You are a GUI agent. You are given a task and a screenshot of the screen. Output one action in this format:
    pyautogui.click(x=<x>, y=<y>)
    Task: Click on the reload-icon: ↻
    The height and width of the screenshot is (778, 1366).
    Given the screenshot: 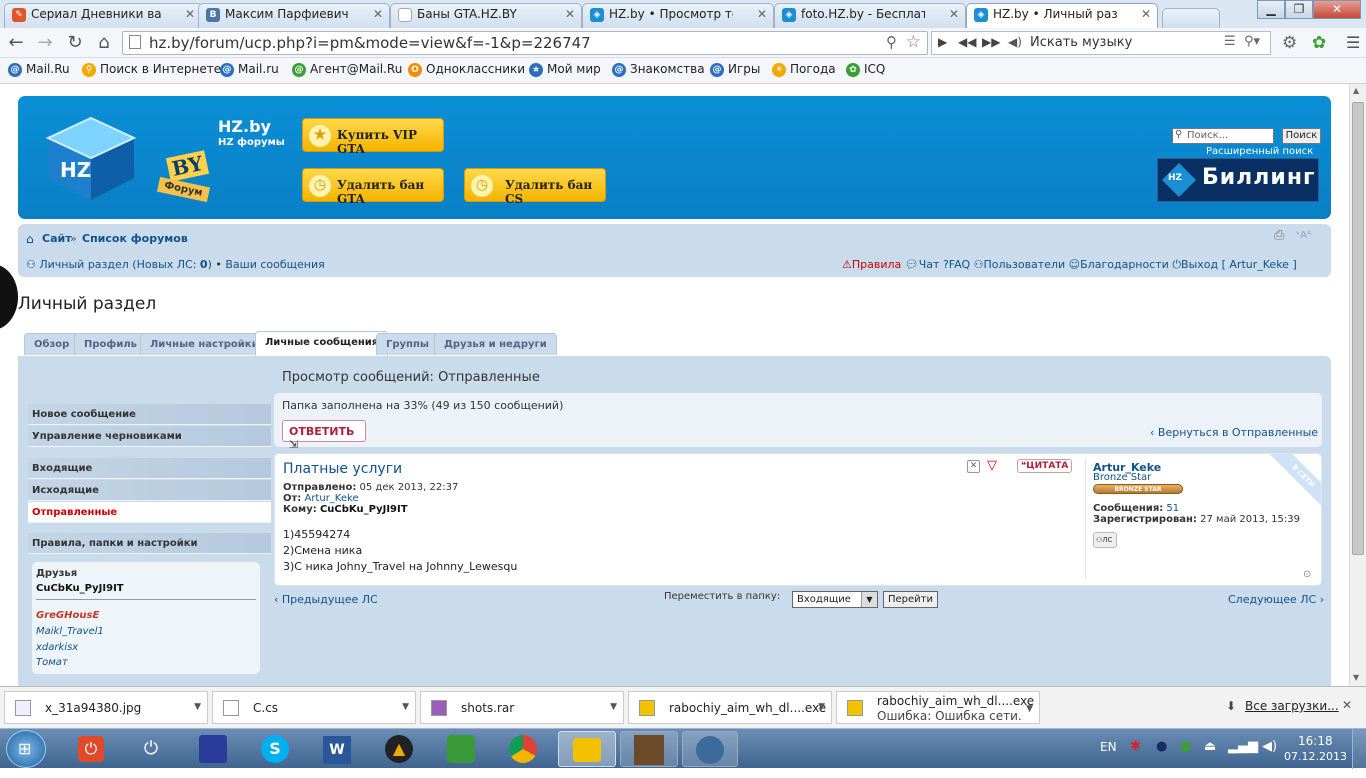 What is the action you would take?
    pyautogui.click(x=75, y=43)
    